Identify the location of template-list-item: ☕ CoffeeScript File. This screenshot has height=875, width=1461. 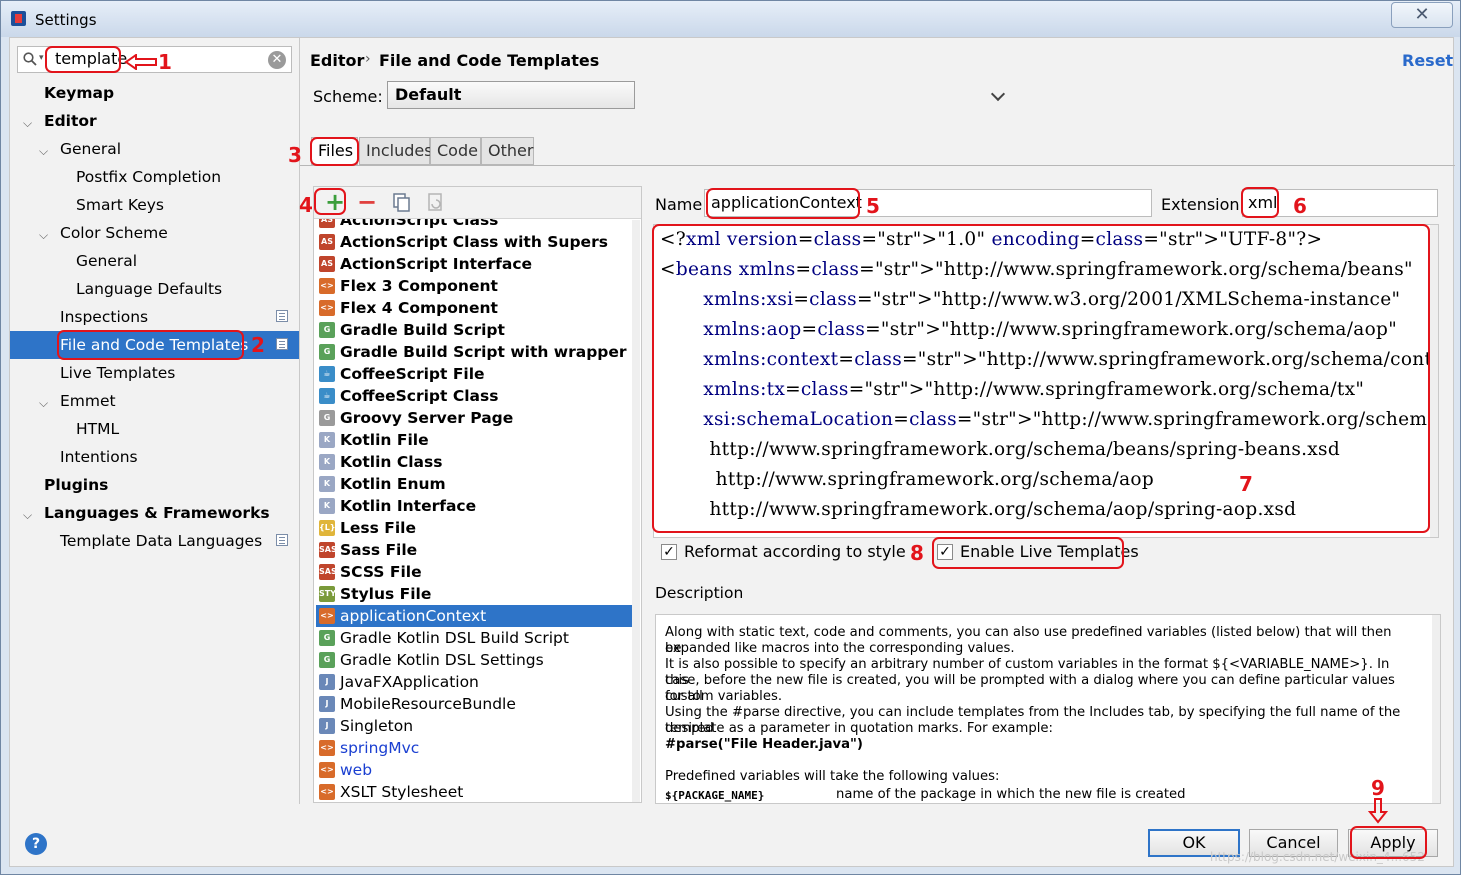
(478, 374).